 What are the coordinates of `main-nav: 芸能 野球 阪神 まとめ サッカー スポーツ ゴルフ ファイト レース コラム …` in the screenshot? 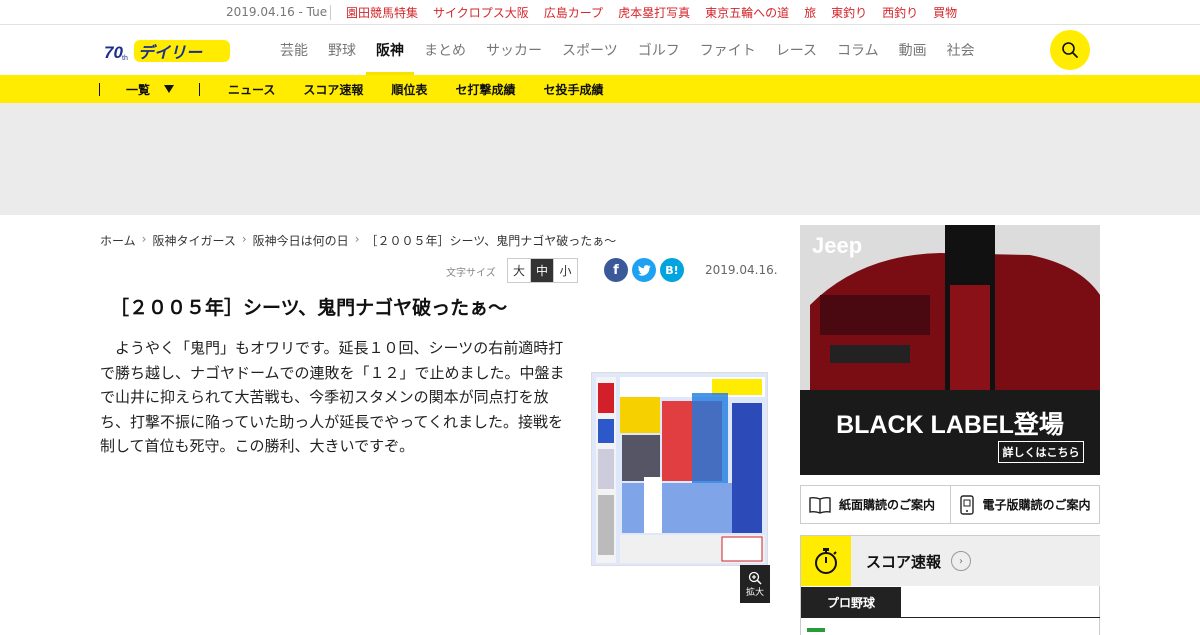 It's located at (637, 50).